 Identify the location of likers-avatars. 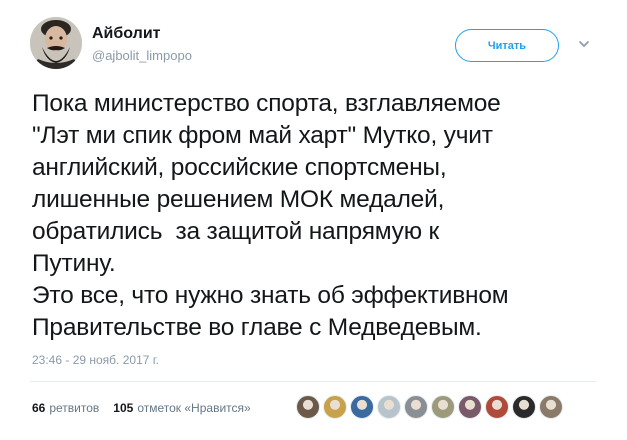
(431, 407).